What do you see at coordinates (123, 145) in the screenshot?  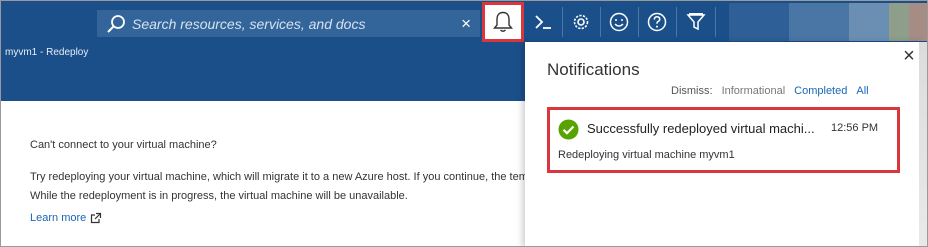 I see `redeploy-question: Can't connect to your virtual machine?` at bounding box center [123, 145].